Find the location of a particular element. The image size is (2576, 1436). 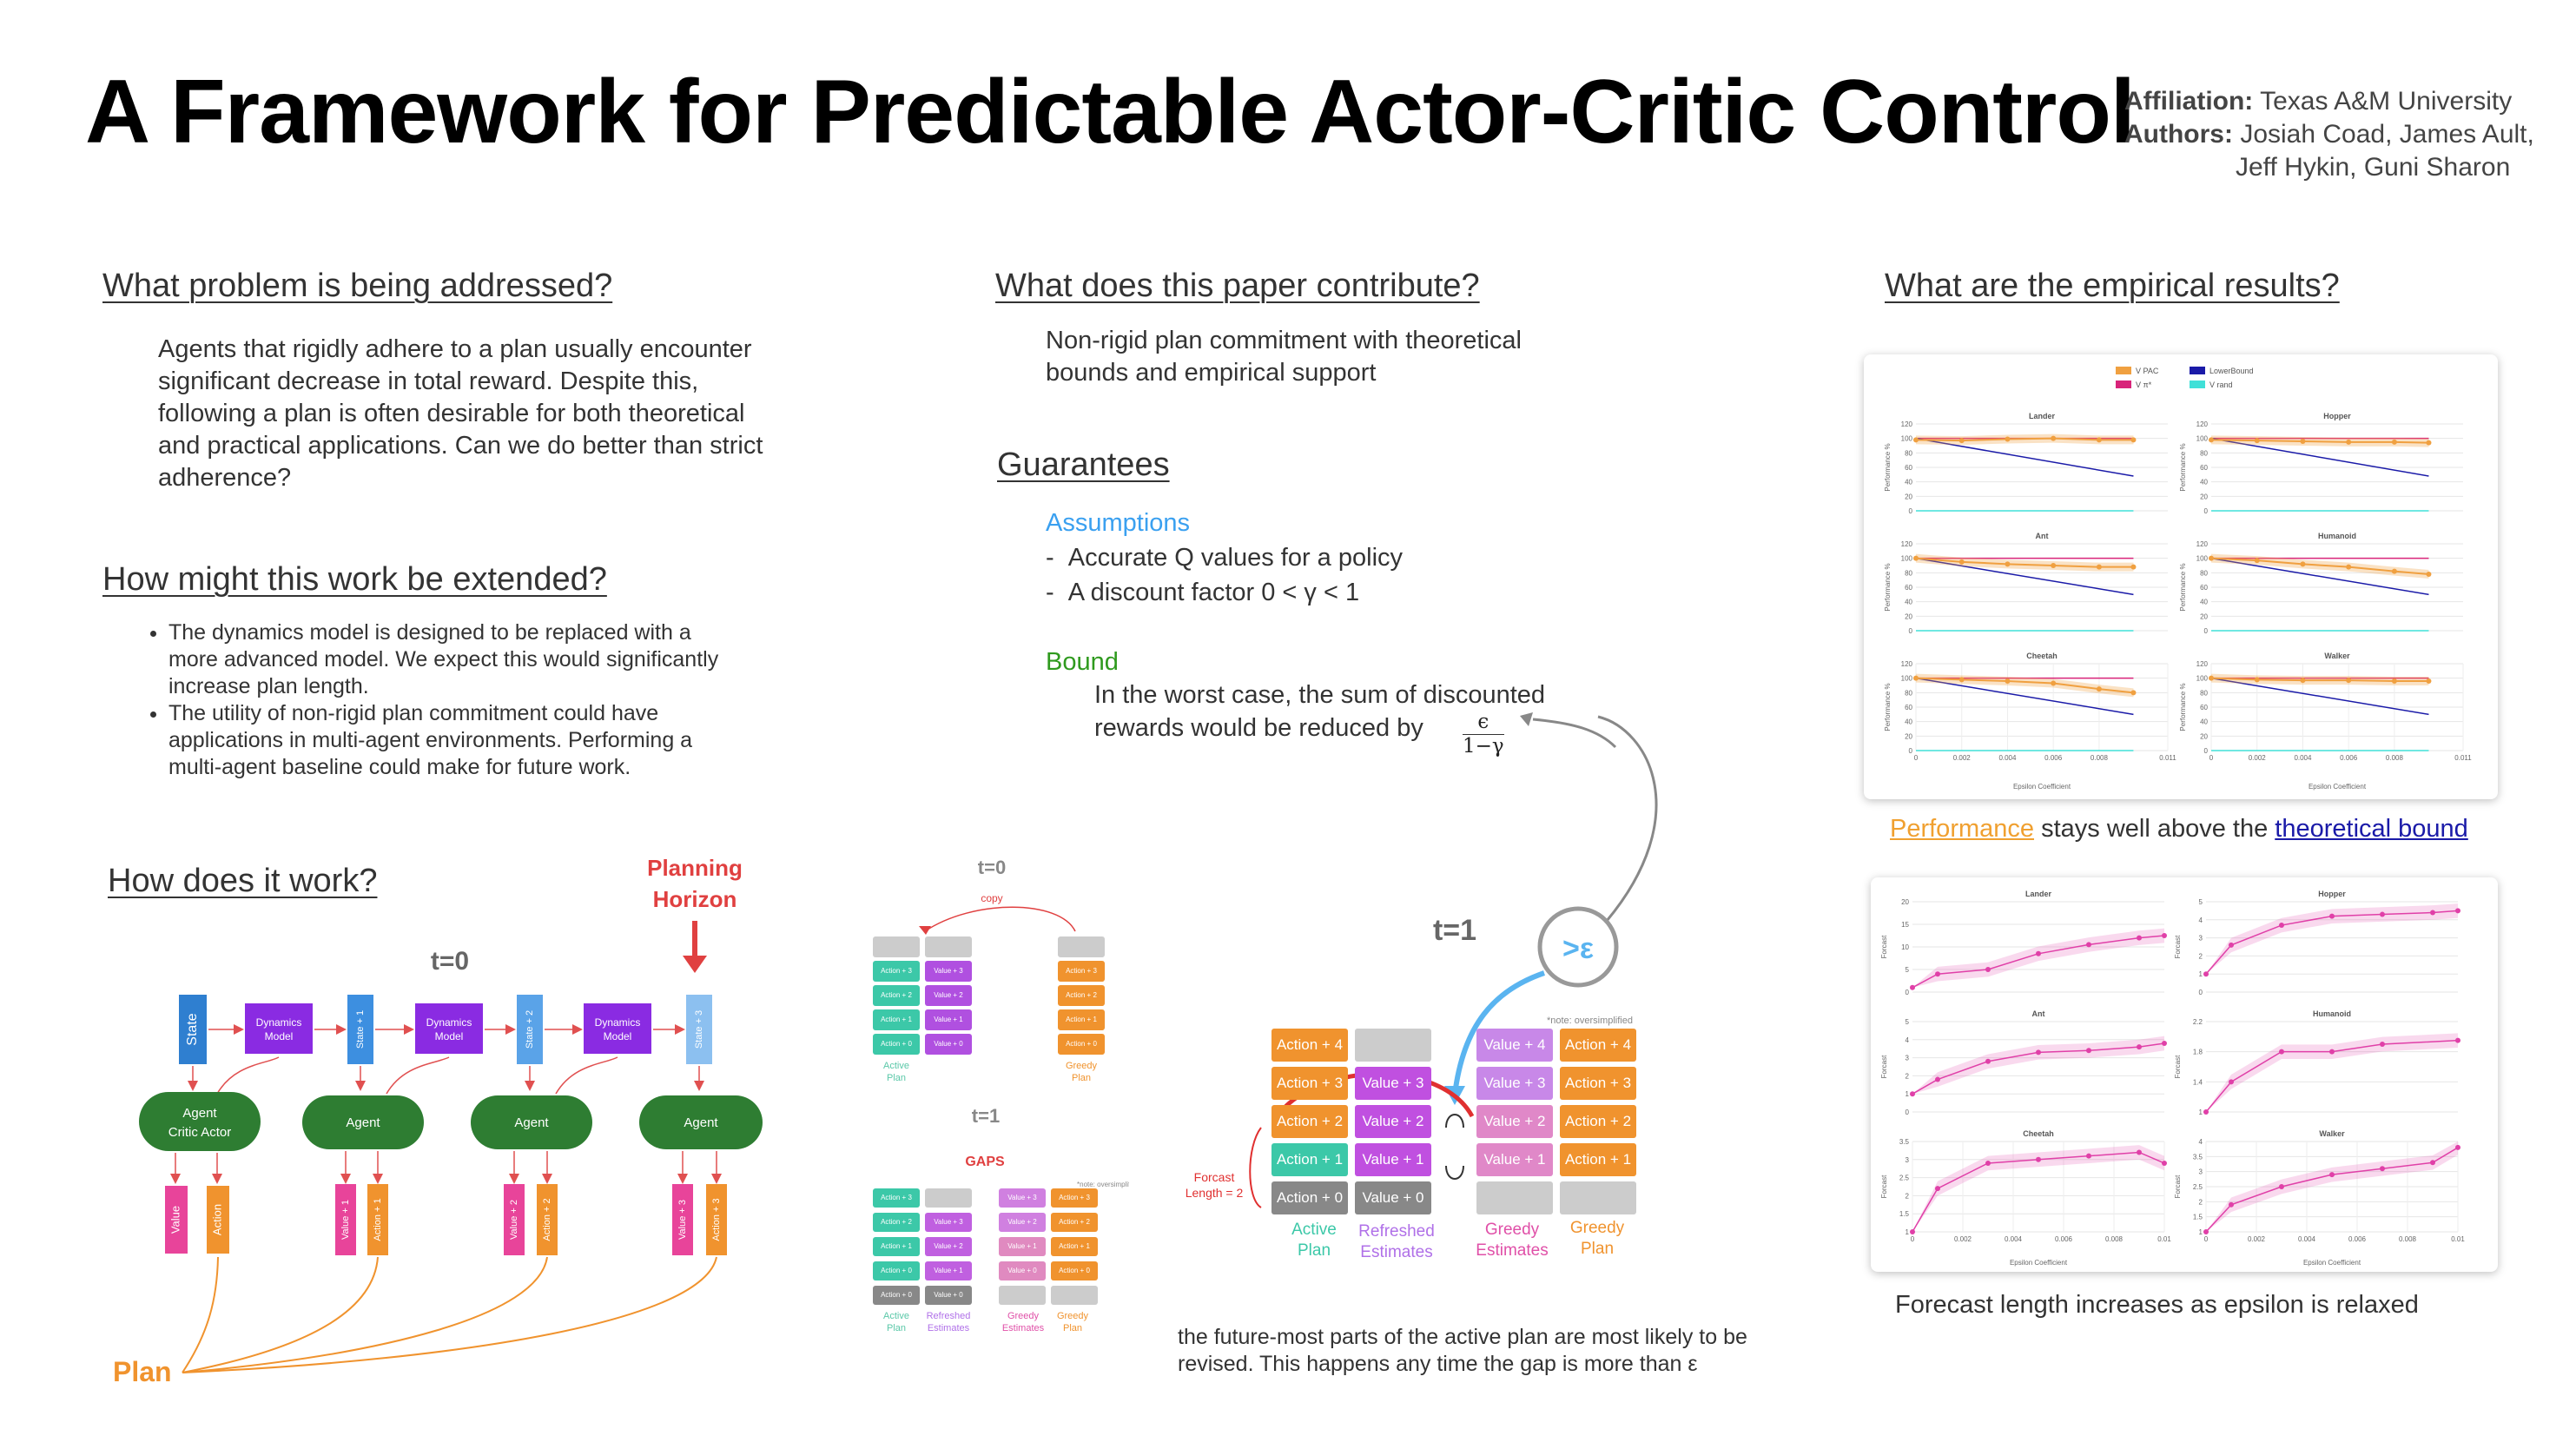

results-heading: What are the empirical results? is located at coordinates (2112, 286).